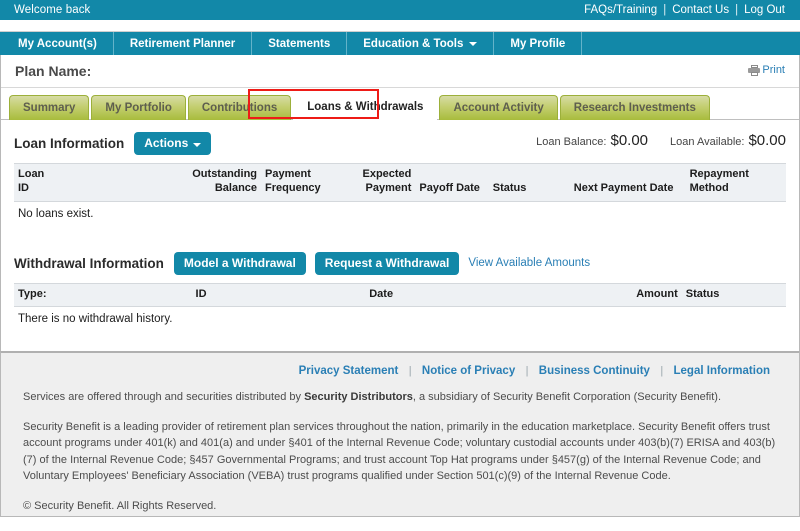  What do you see at coordinates (52, 10) in the screenshot?
I see `welcome-text: Welcome back` at bounding box center [52, 10].